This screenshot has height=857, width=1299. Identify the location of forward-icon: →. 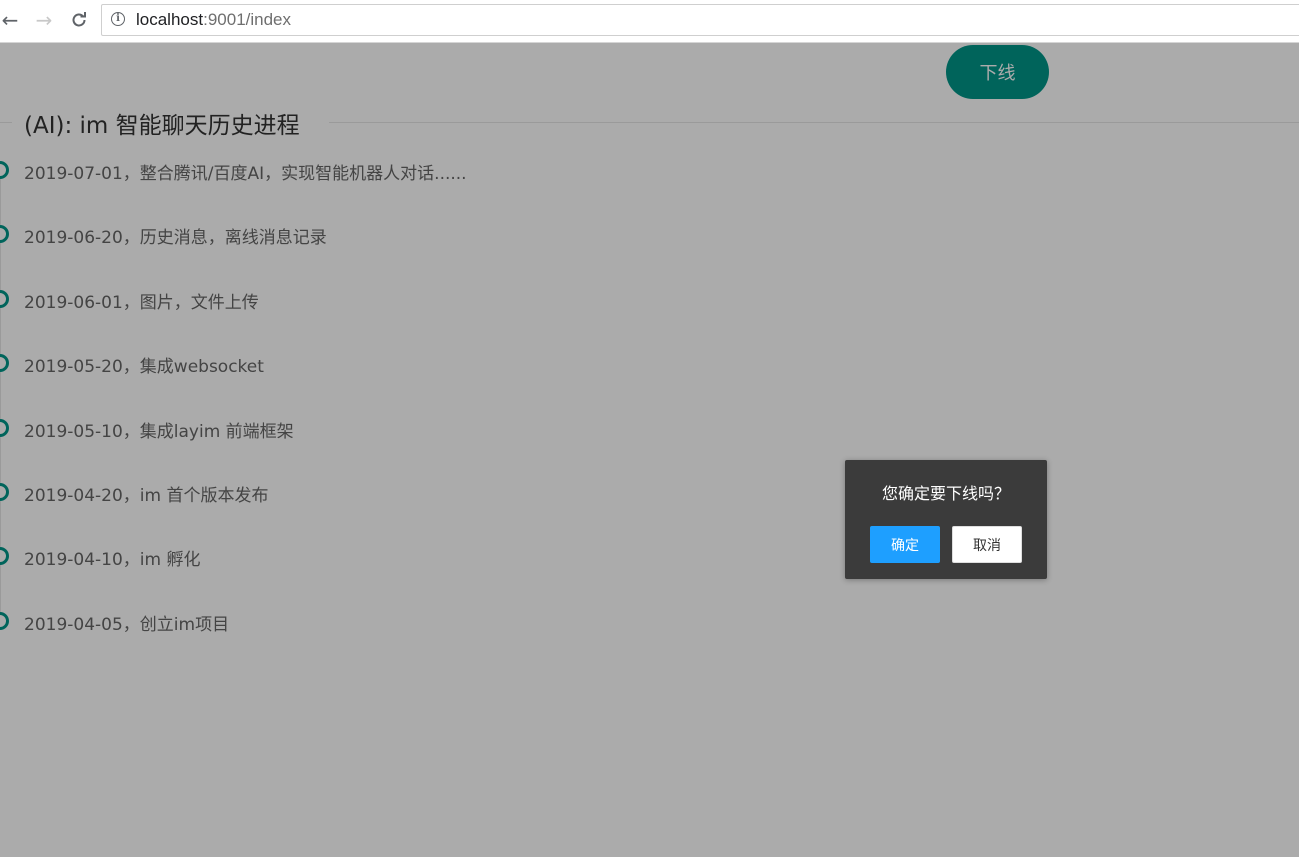
(44, 20).